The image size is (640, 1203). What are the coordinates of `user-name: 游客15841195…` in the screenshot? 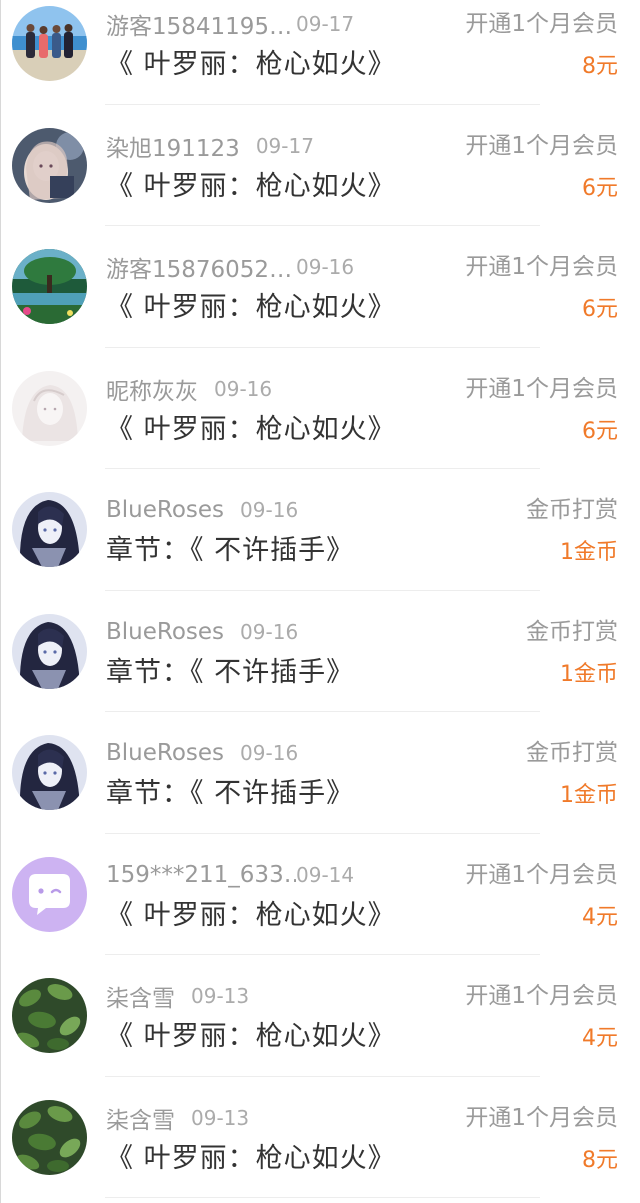 It's located at (201, 24).